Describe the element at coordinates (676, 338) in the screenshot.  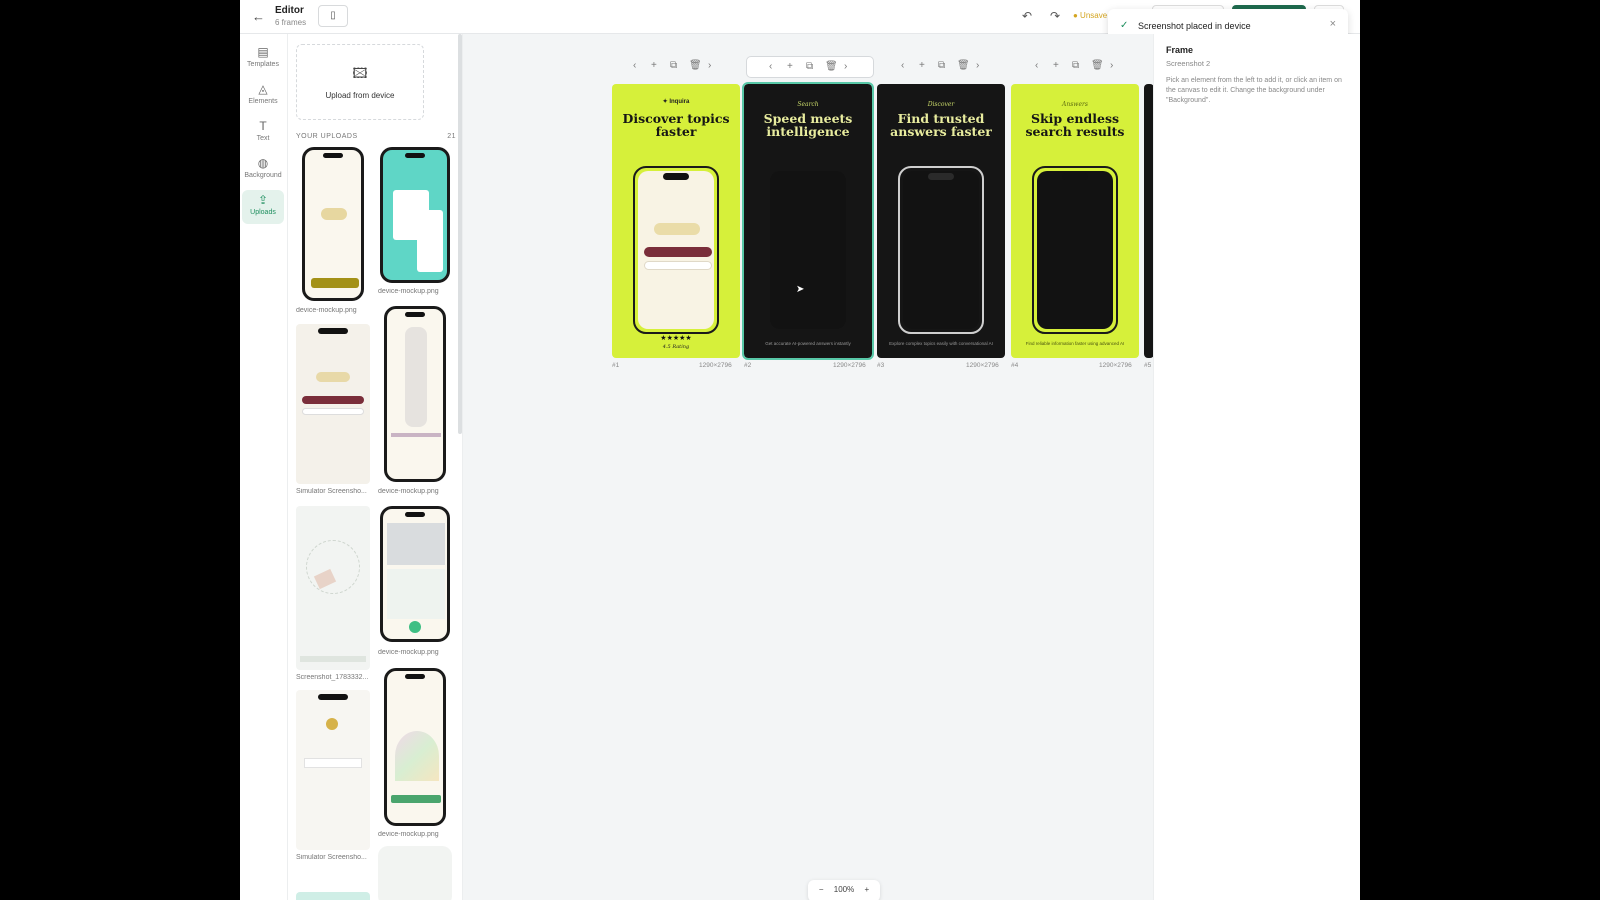
I see `star-rating: ★★★★★` at that location.